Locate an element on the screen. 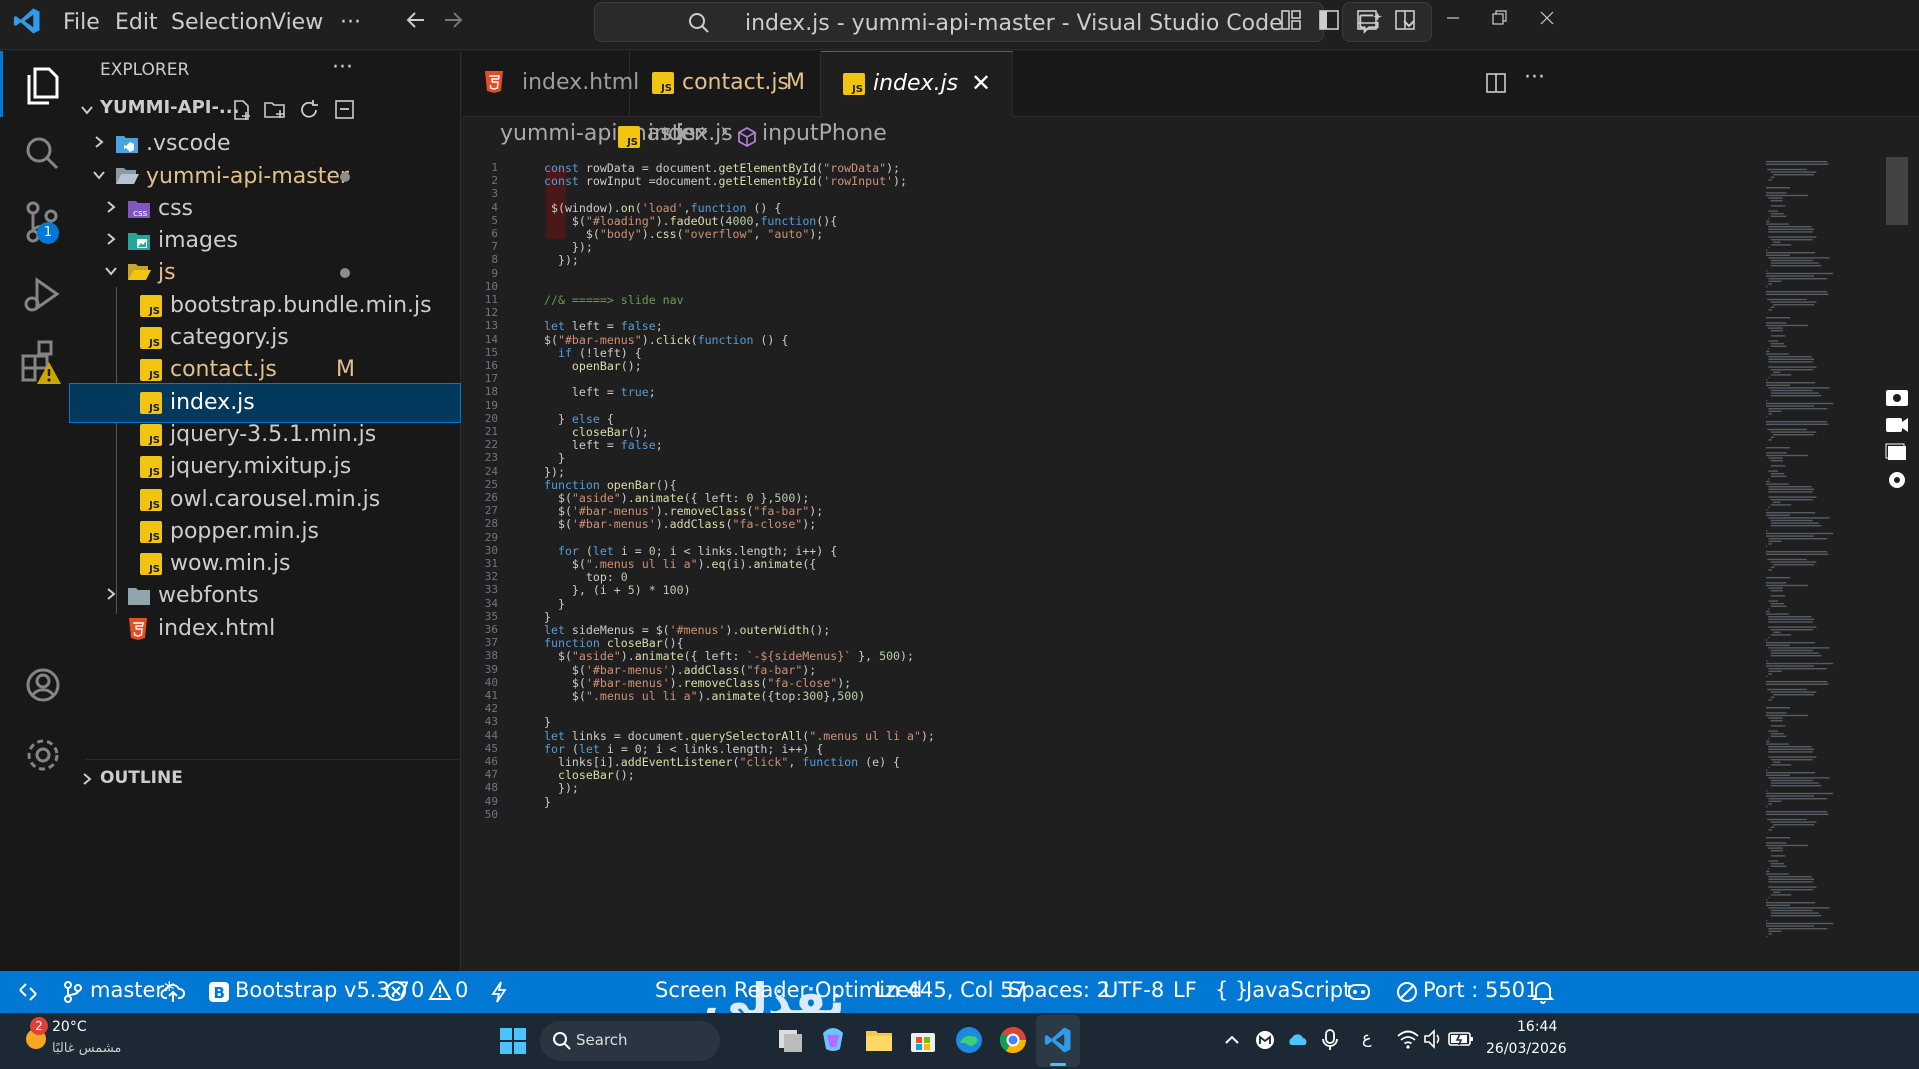 This screenshot has width=1919, height=1069. line-number: 17 is located at coordinates (491, 379).